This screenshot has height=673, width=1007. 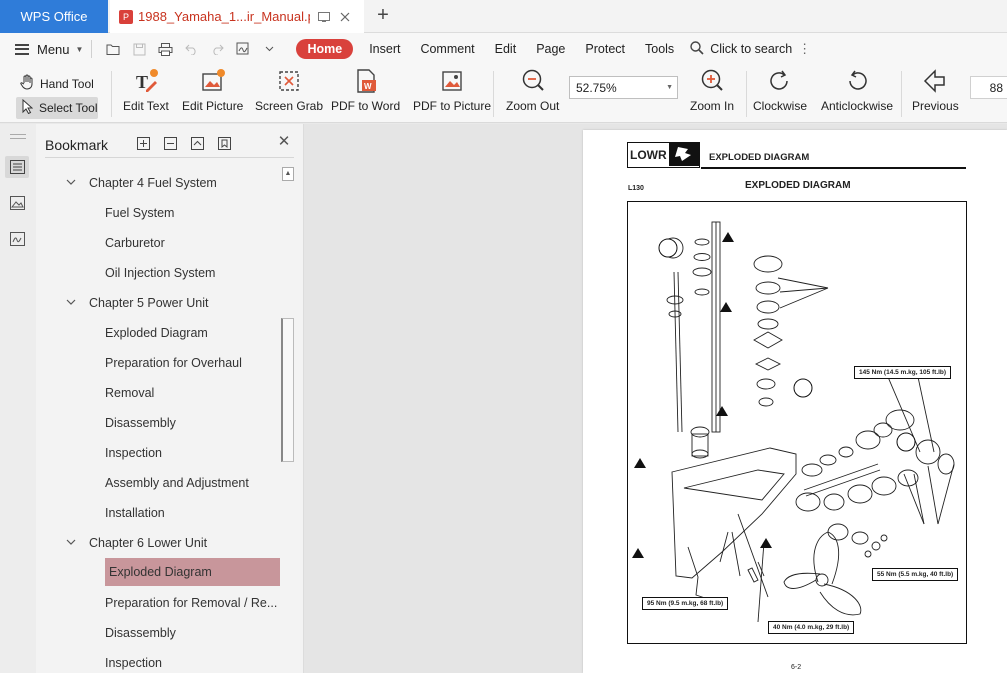 I want to click on tab-home: Home, so click(x=325, y=49).